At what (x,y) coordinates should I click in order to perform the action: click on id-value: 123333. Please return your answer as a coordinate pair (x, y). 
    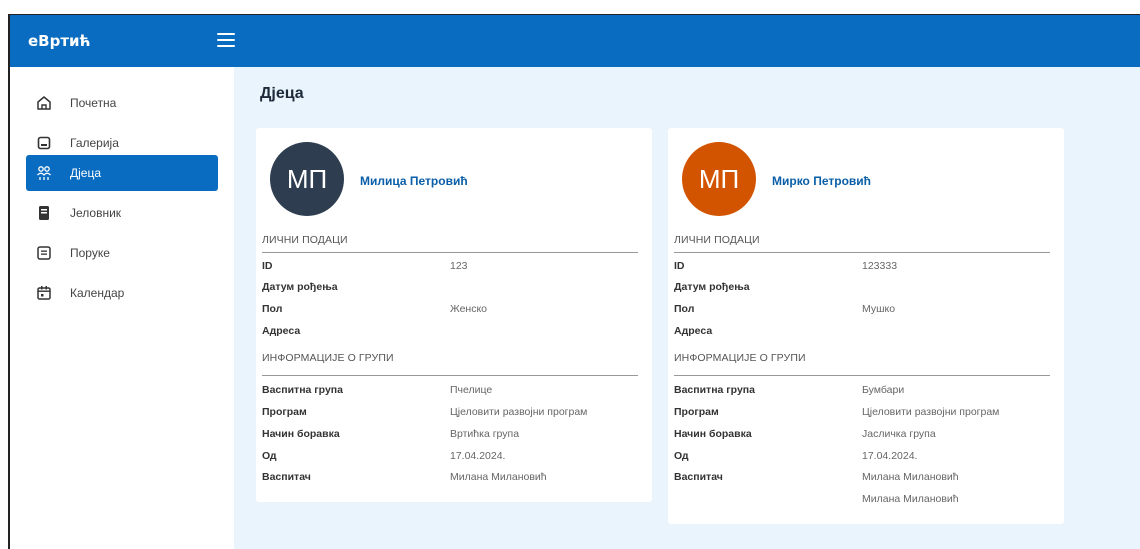
    Looking at the image, I should click on (880, 266).